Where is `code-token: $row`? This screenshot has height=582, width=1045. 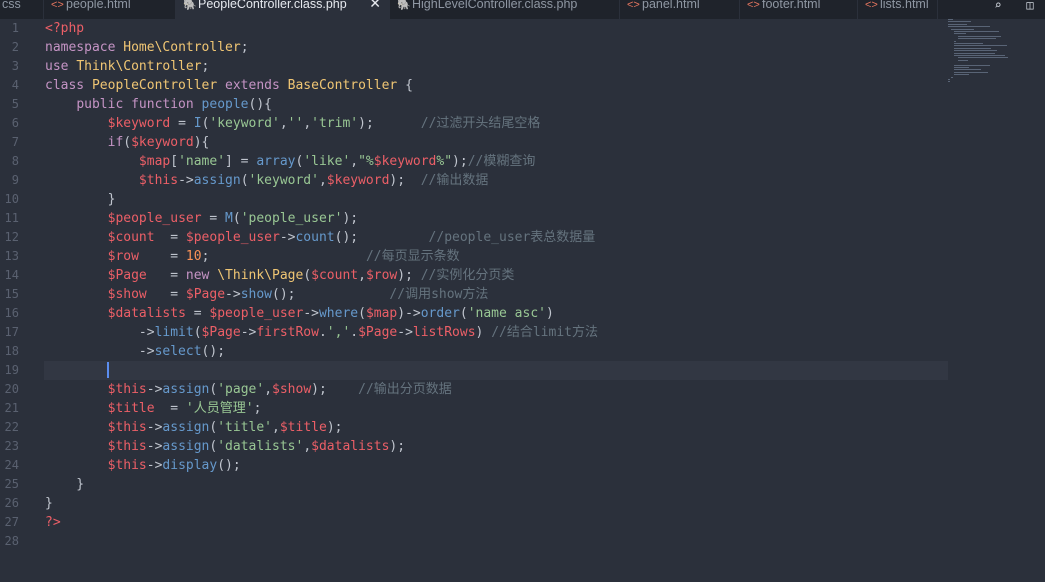 code-token: $row is located at coordinates (123, 256).